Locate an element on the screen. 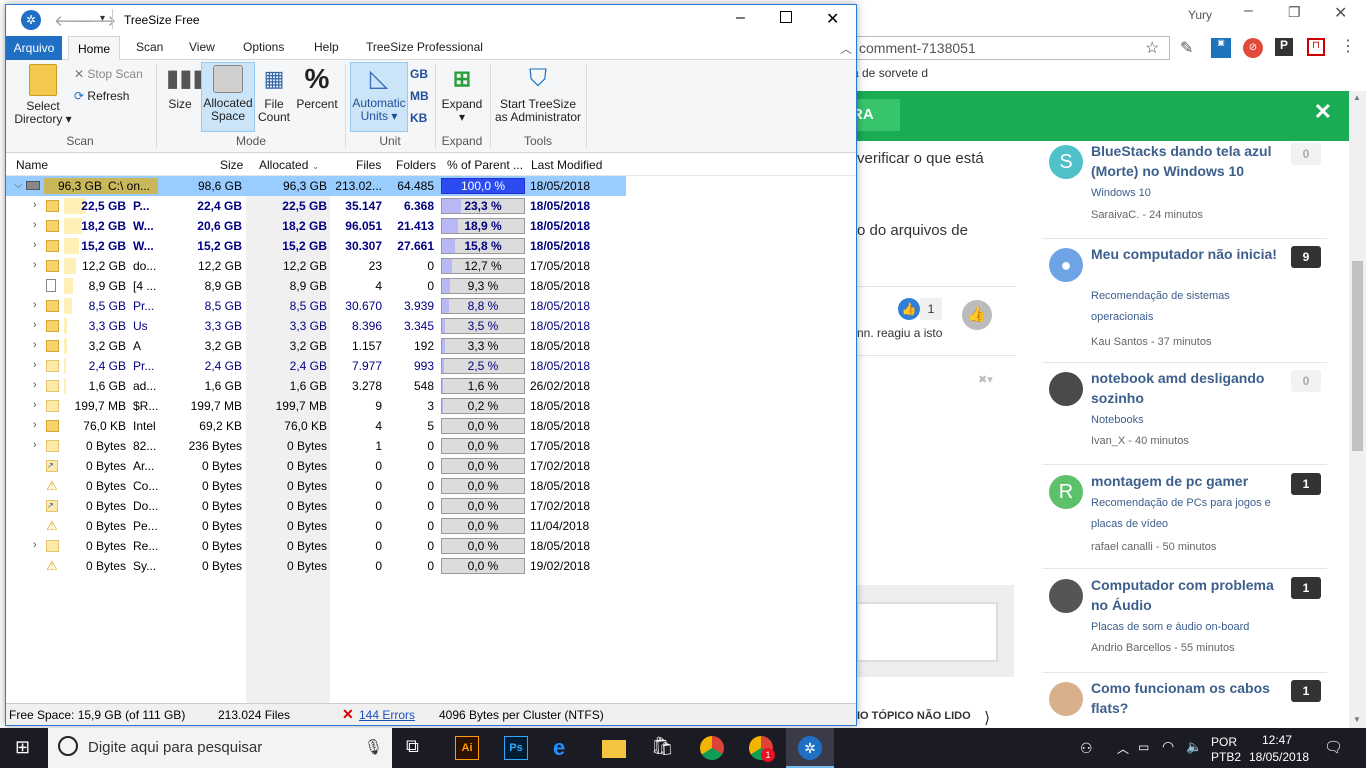 This screenshot has width=1366, height=768. menu-icon: ⋮ is located at coordinates (1348, 46).